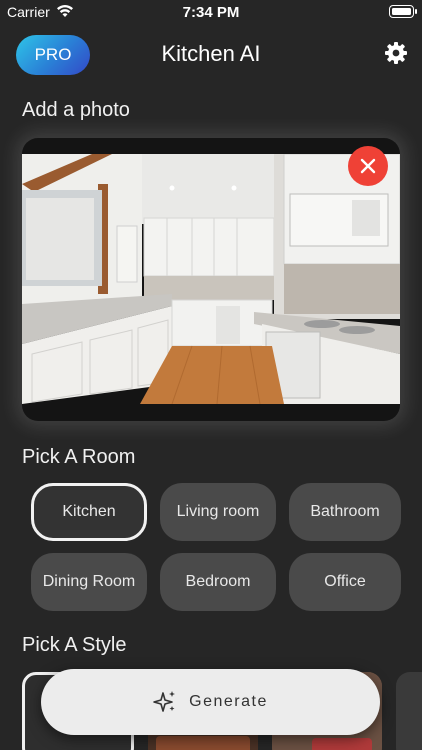 The height and width of the screenshot is (750, 422). I want to click on remove-photo-button, so click(368, 166).